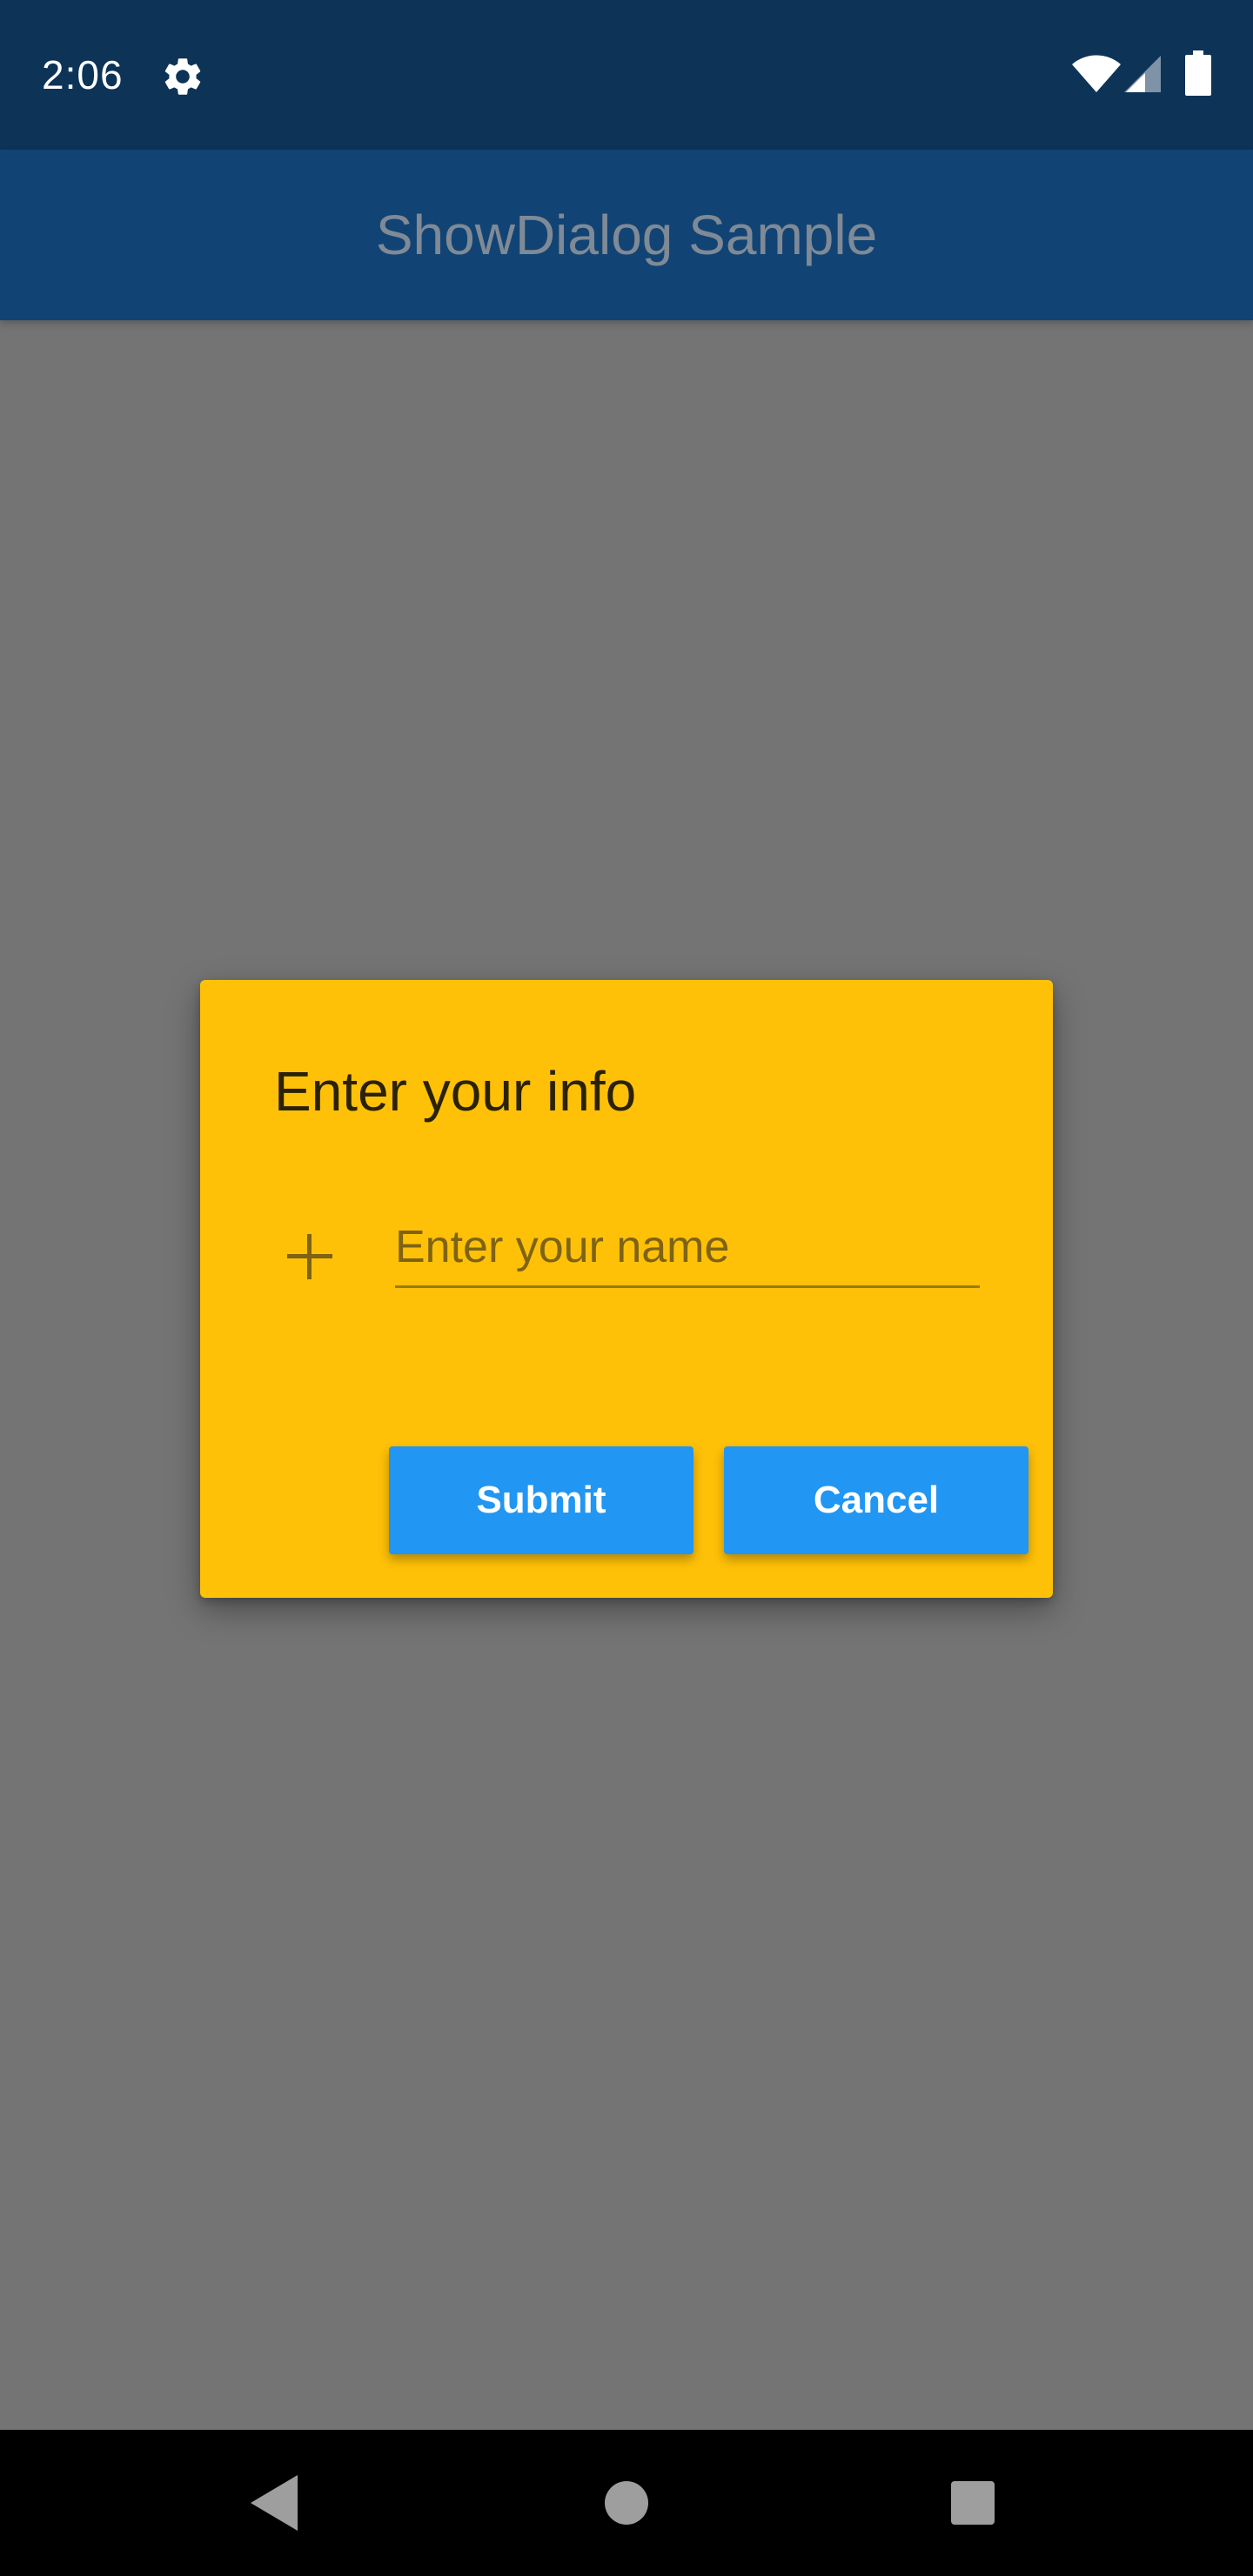 The width and height of the screenshot is (1253, 2576). I want to click on battery-icon, so click(1198, 73).